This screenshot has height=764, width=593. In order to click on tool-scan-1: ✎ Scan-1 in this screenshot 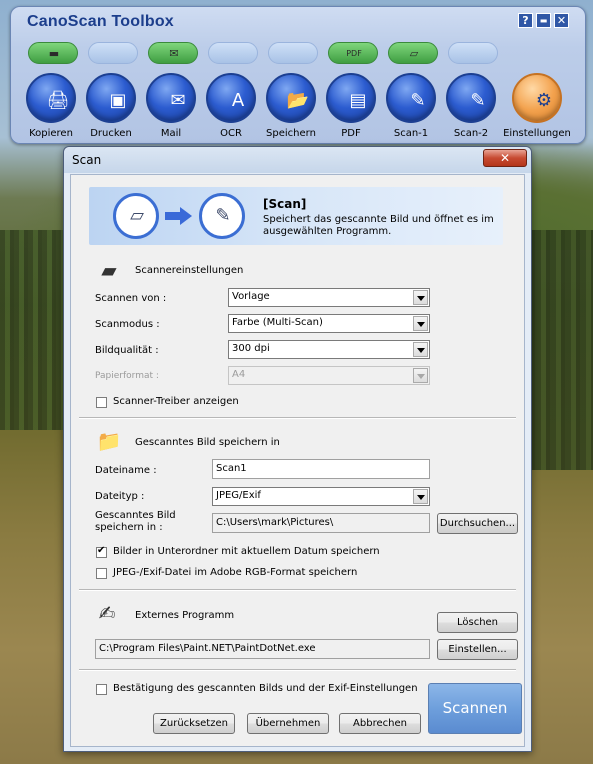, I will do `click(411, 106)`.